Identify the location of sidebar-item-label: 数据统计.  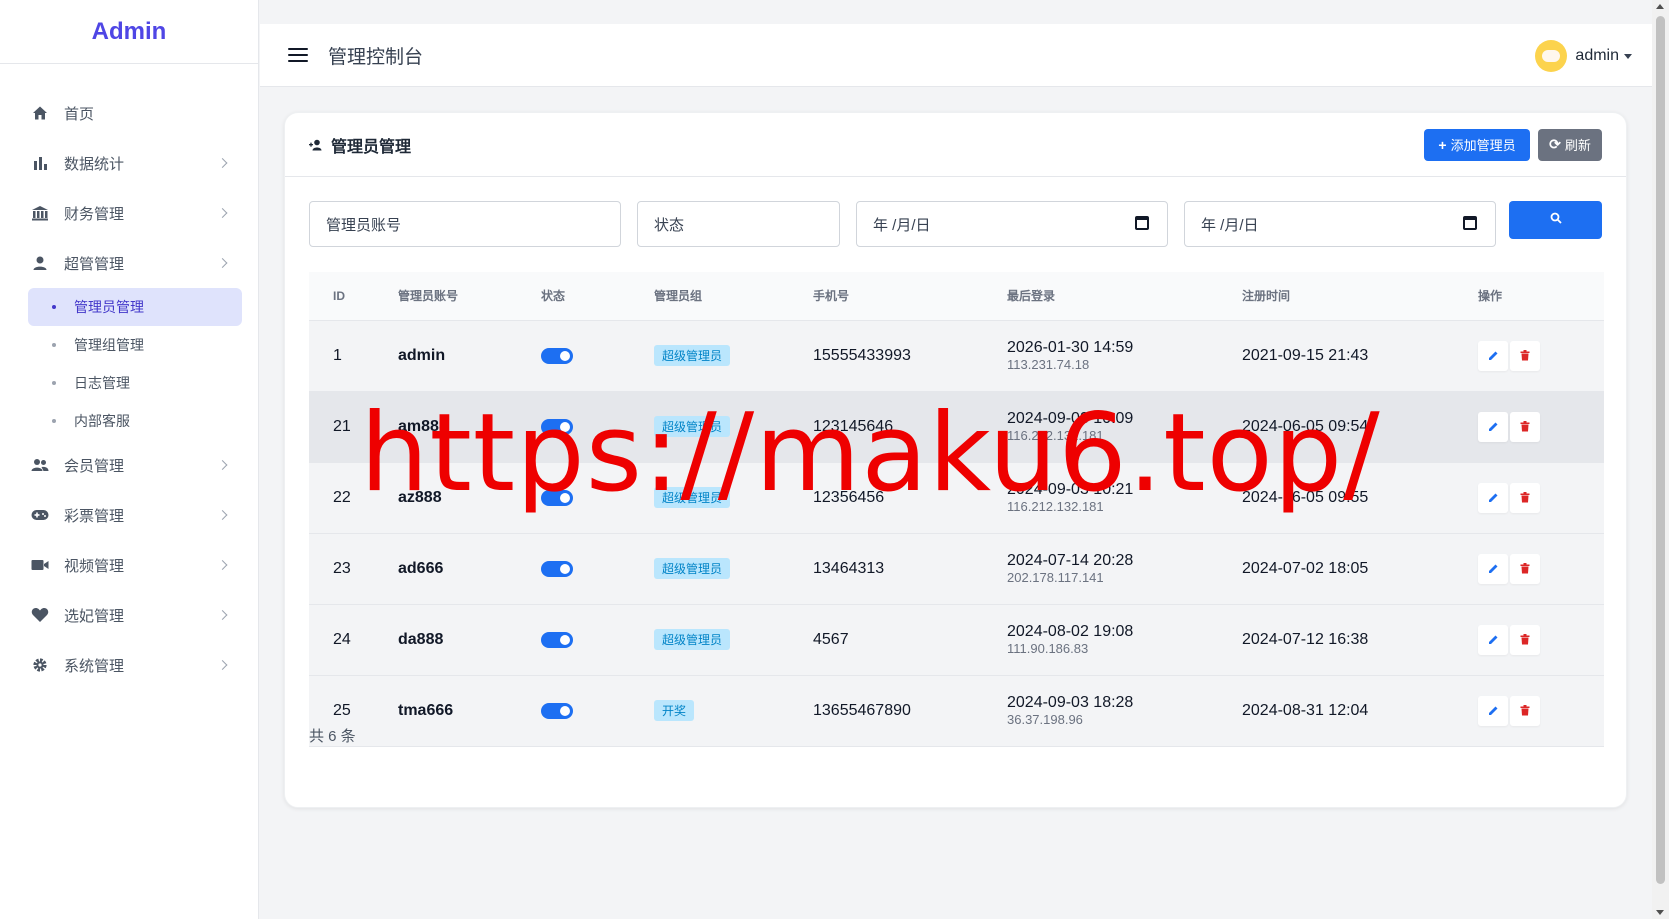
(94, 164).